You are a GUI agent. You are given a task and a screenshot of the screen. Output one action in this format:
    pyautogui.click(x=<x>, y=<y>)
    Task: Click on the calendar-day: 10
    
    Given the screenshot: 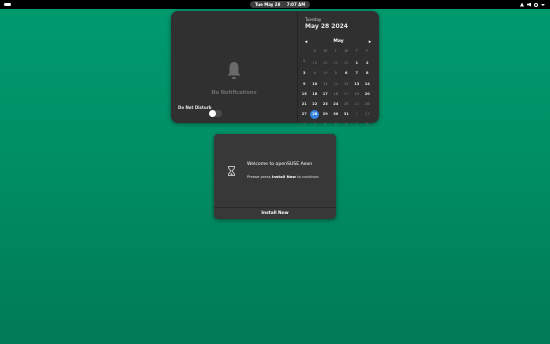 What is the action you would take?
    pyautogui.click(x=315, y=84)
    